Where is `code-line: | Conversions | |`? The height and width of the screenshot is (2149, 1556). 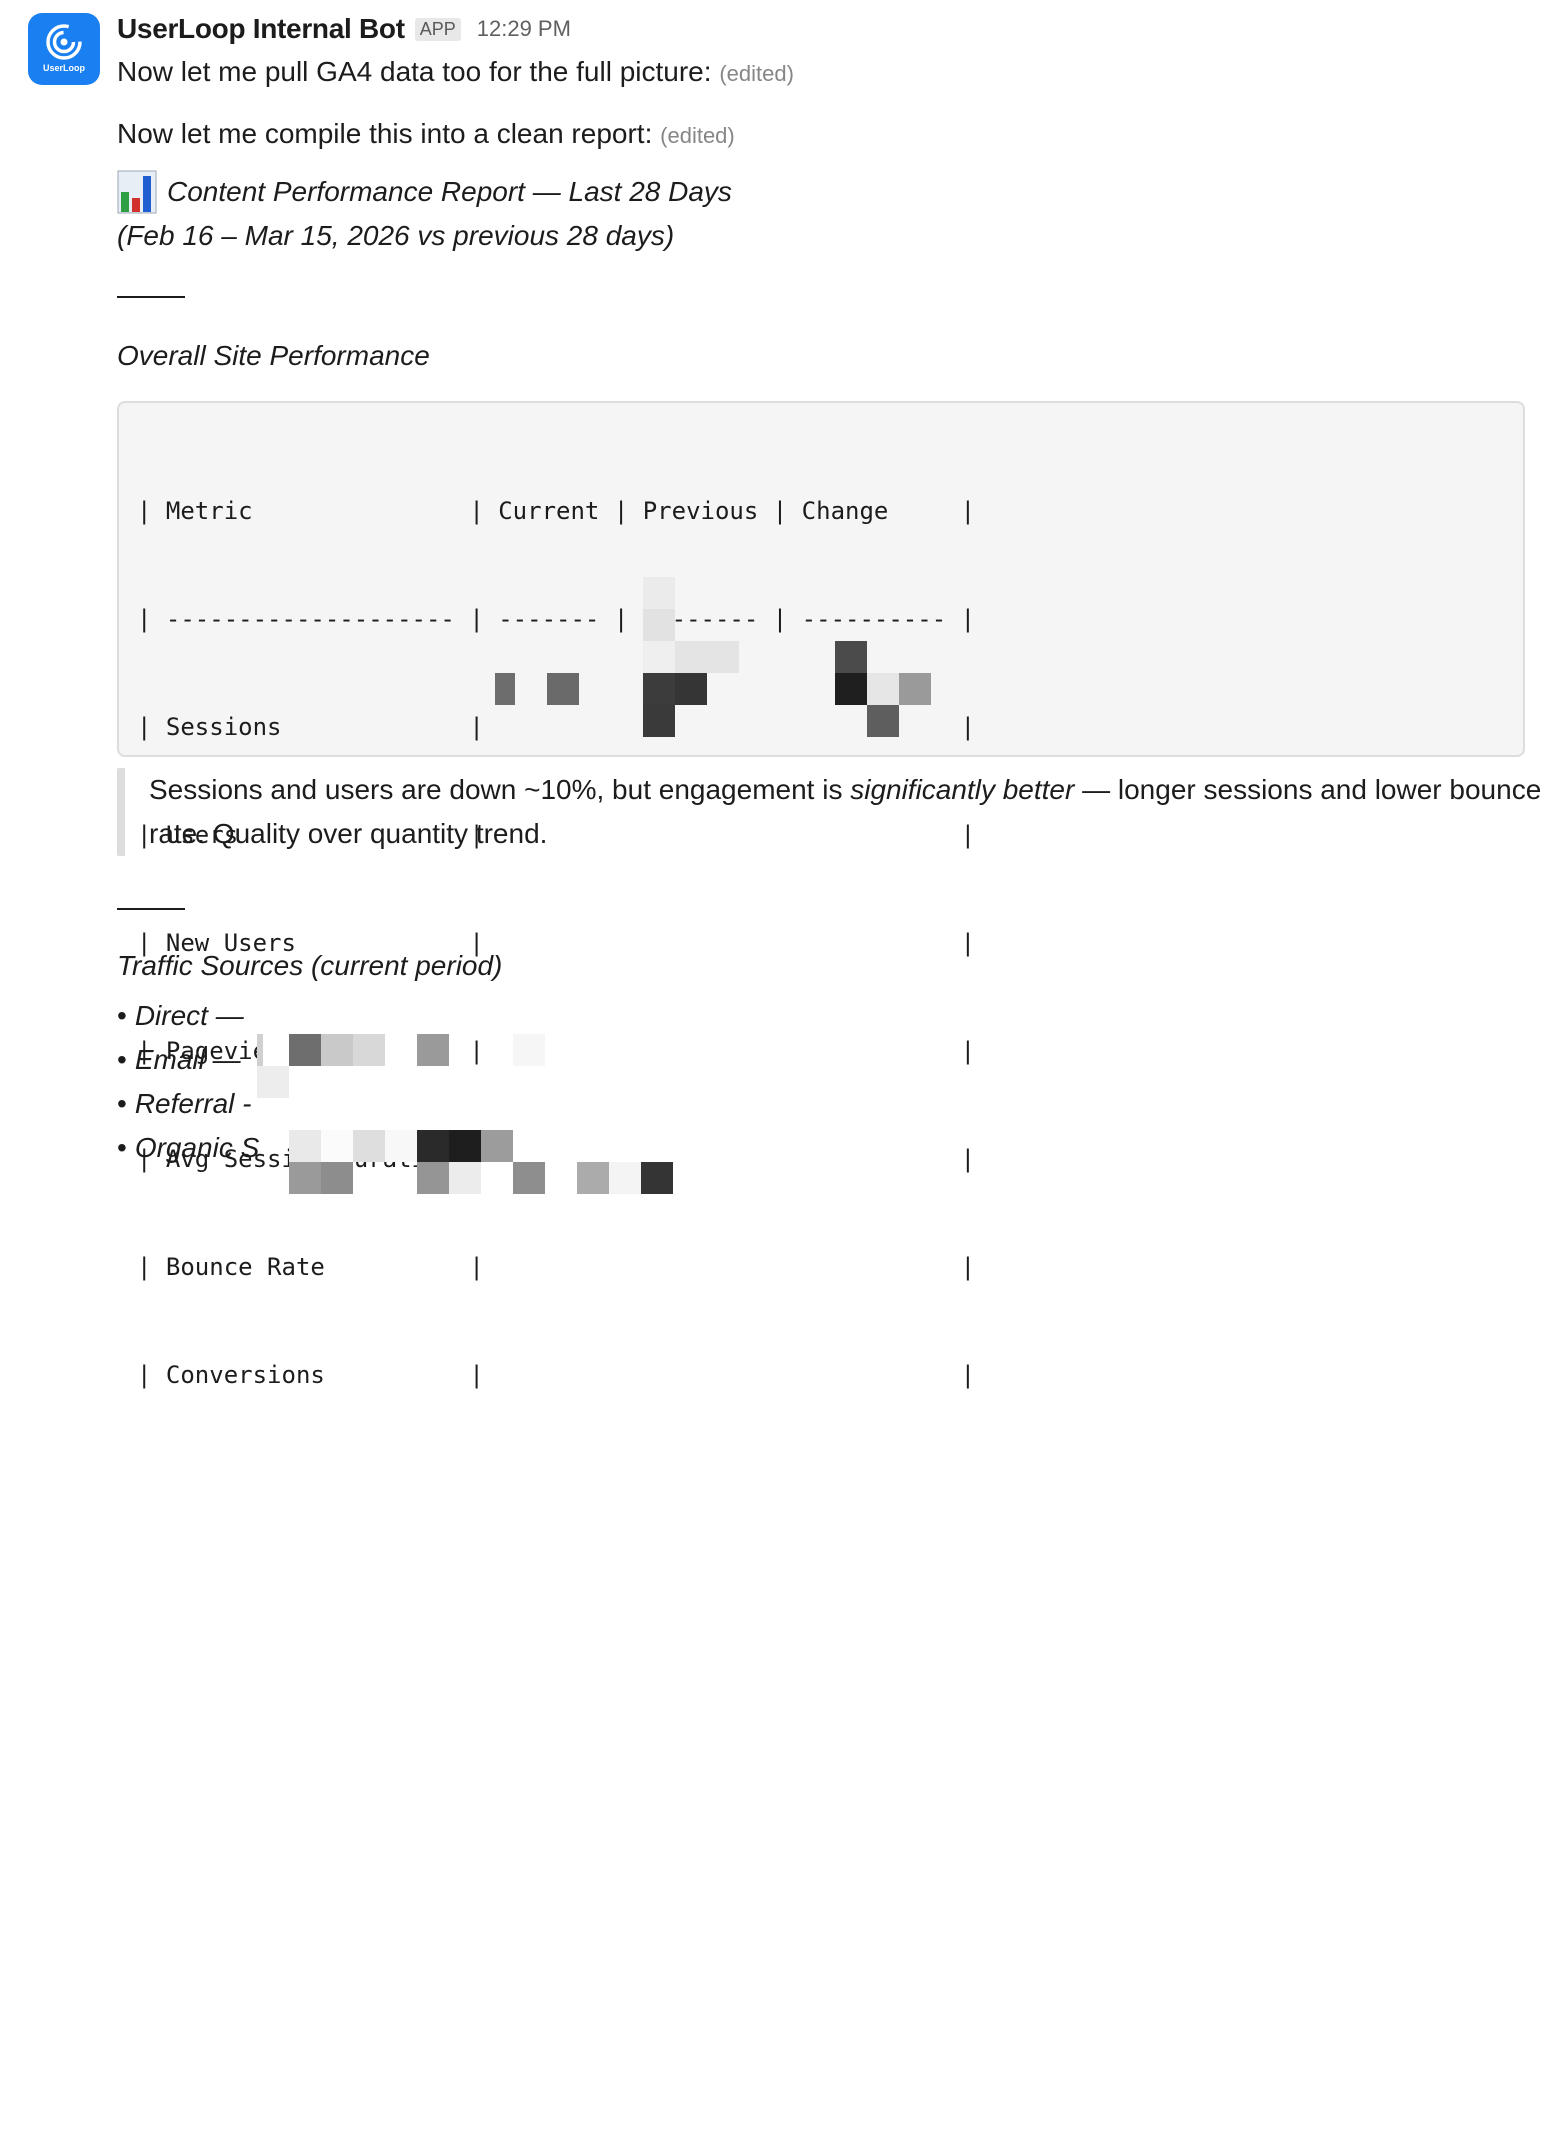 code-line: | Conversions | | is located at coordinates (556, 1375).